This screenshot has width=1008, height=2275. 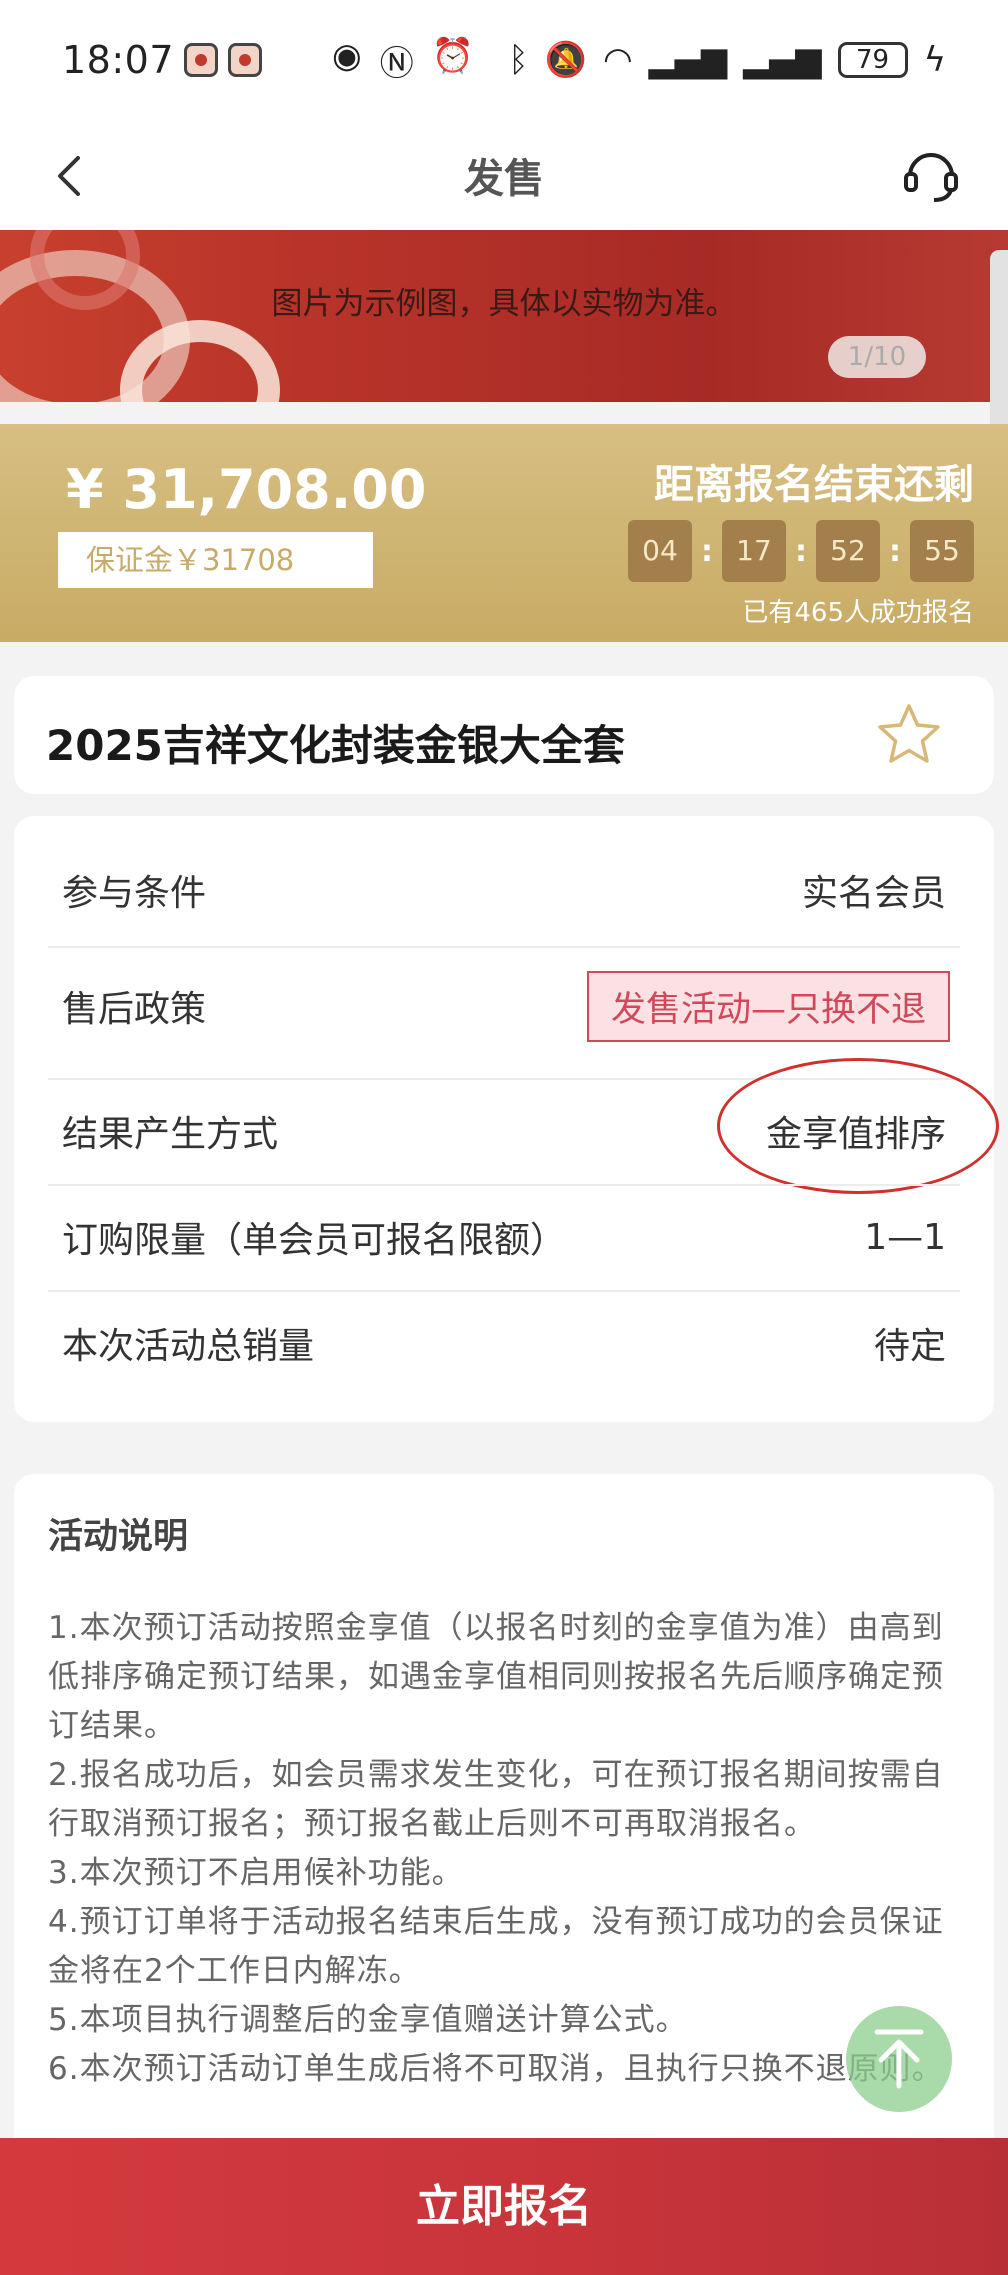 What do you see at coordinates (942, 551) in the screenshot?
I see `countdown-seconds: 55` at bounding box center [942, 551].